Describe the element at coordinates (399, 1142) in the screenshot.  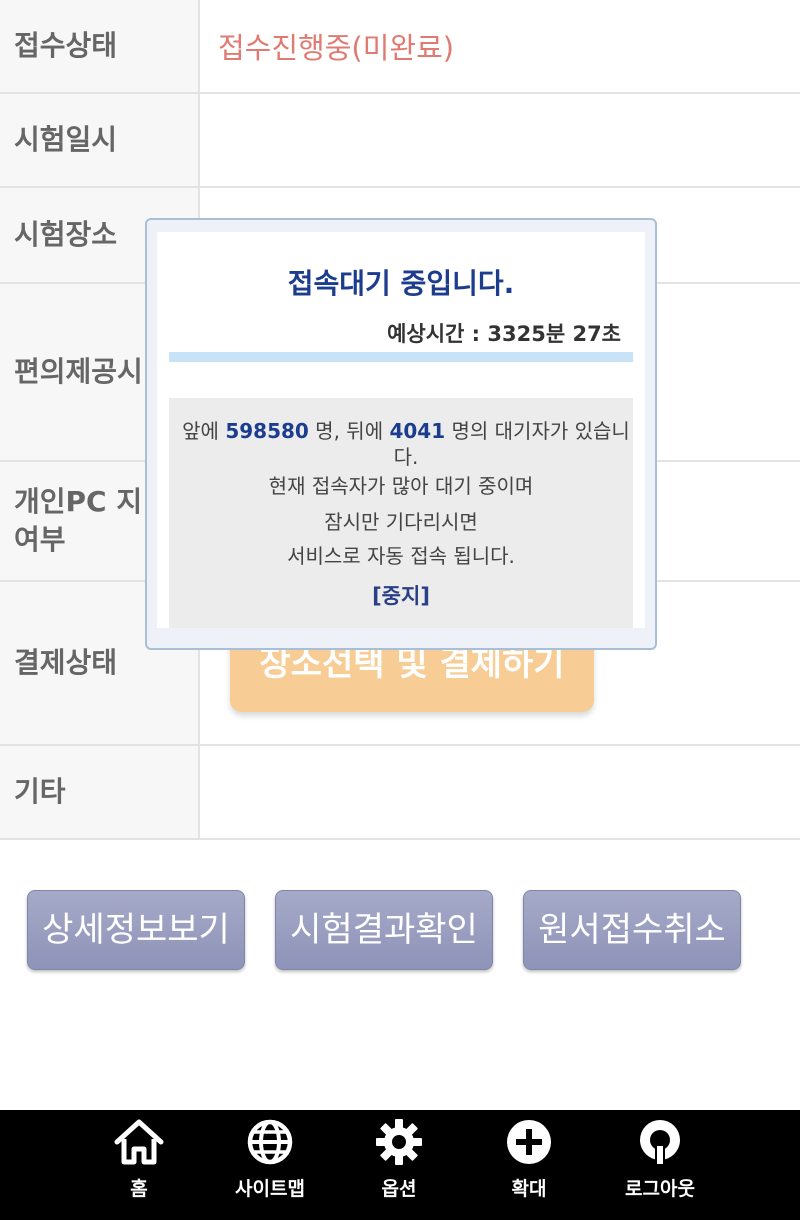
I see `gear-icon` at that location.